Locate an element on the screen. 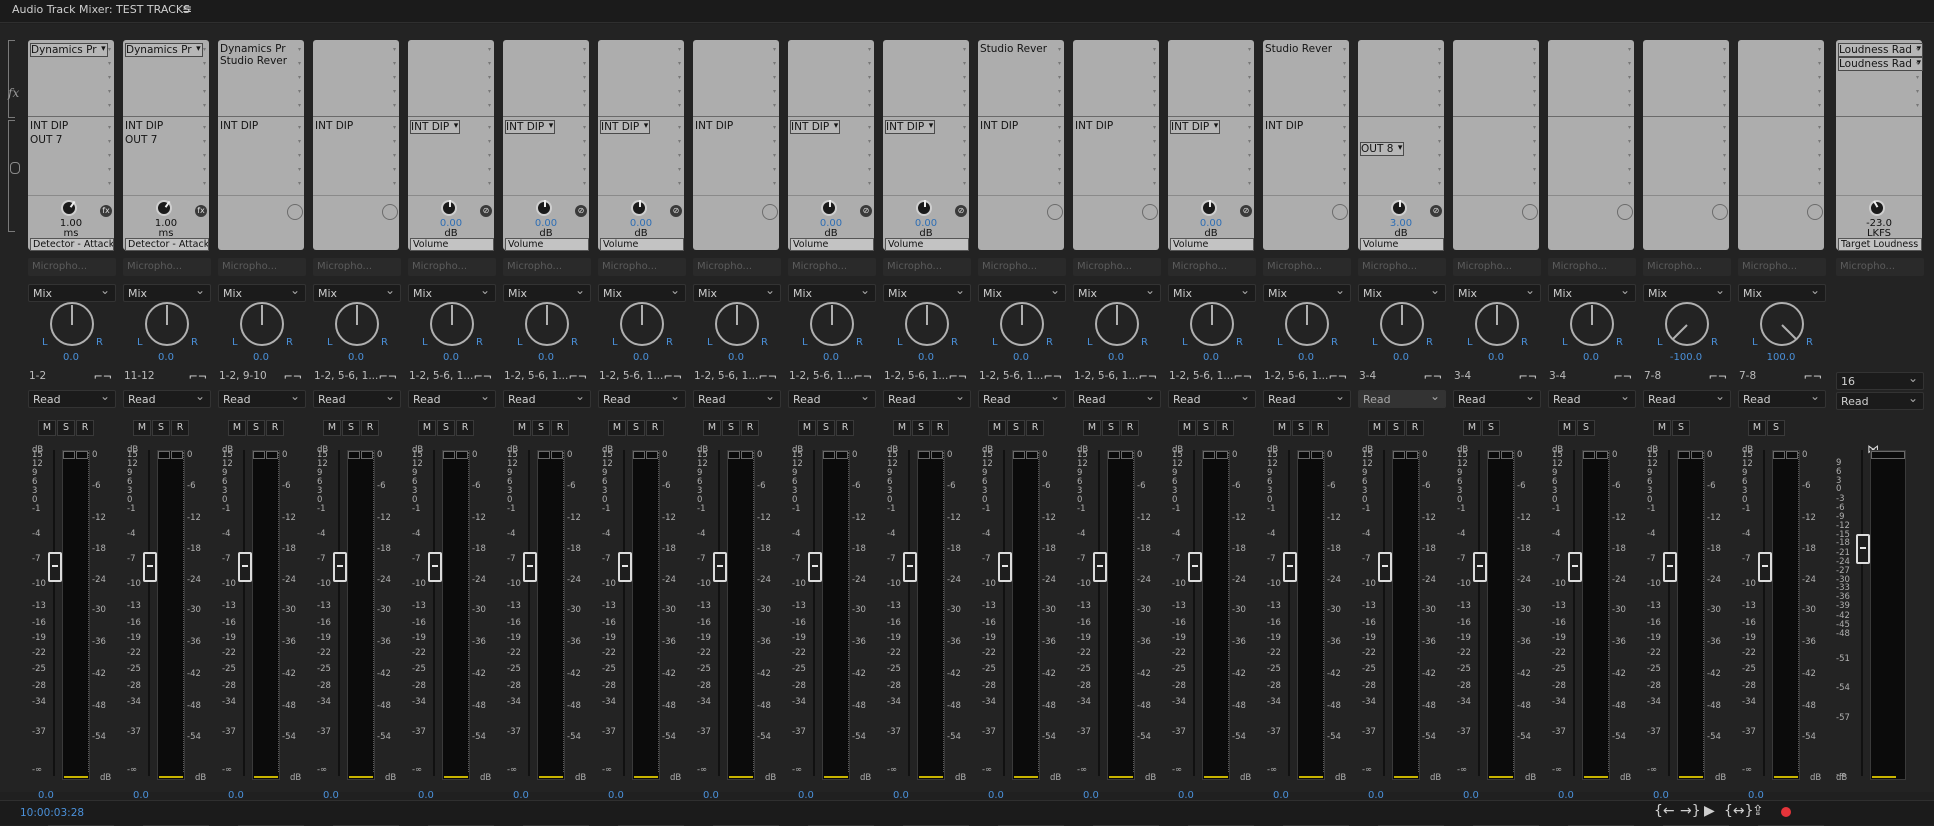 The width and height of the screenshot is (1934, 826). output-routing: 7-8 is located at coordinates (1747, 376).